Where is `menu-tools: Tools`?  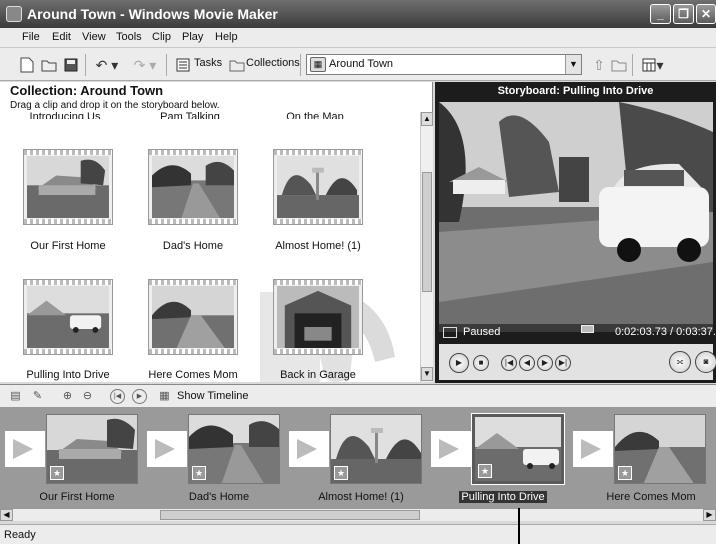
menu-tools: Tools is located at coordinates (129, 37).